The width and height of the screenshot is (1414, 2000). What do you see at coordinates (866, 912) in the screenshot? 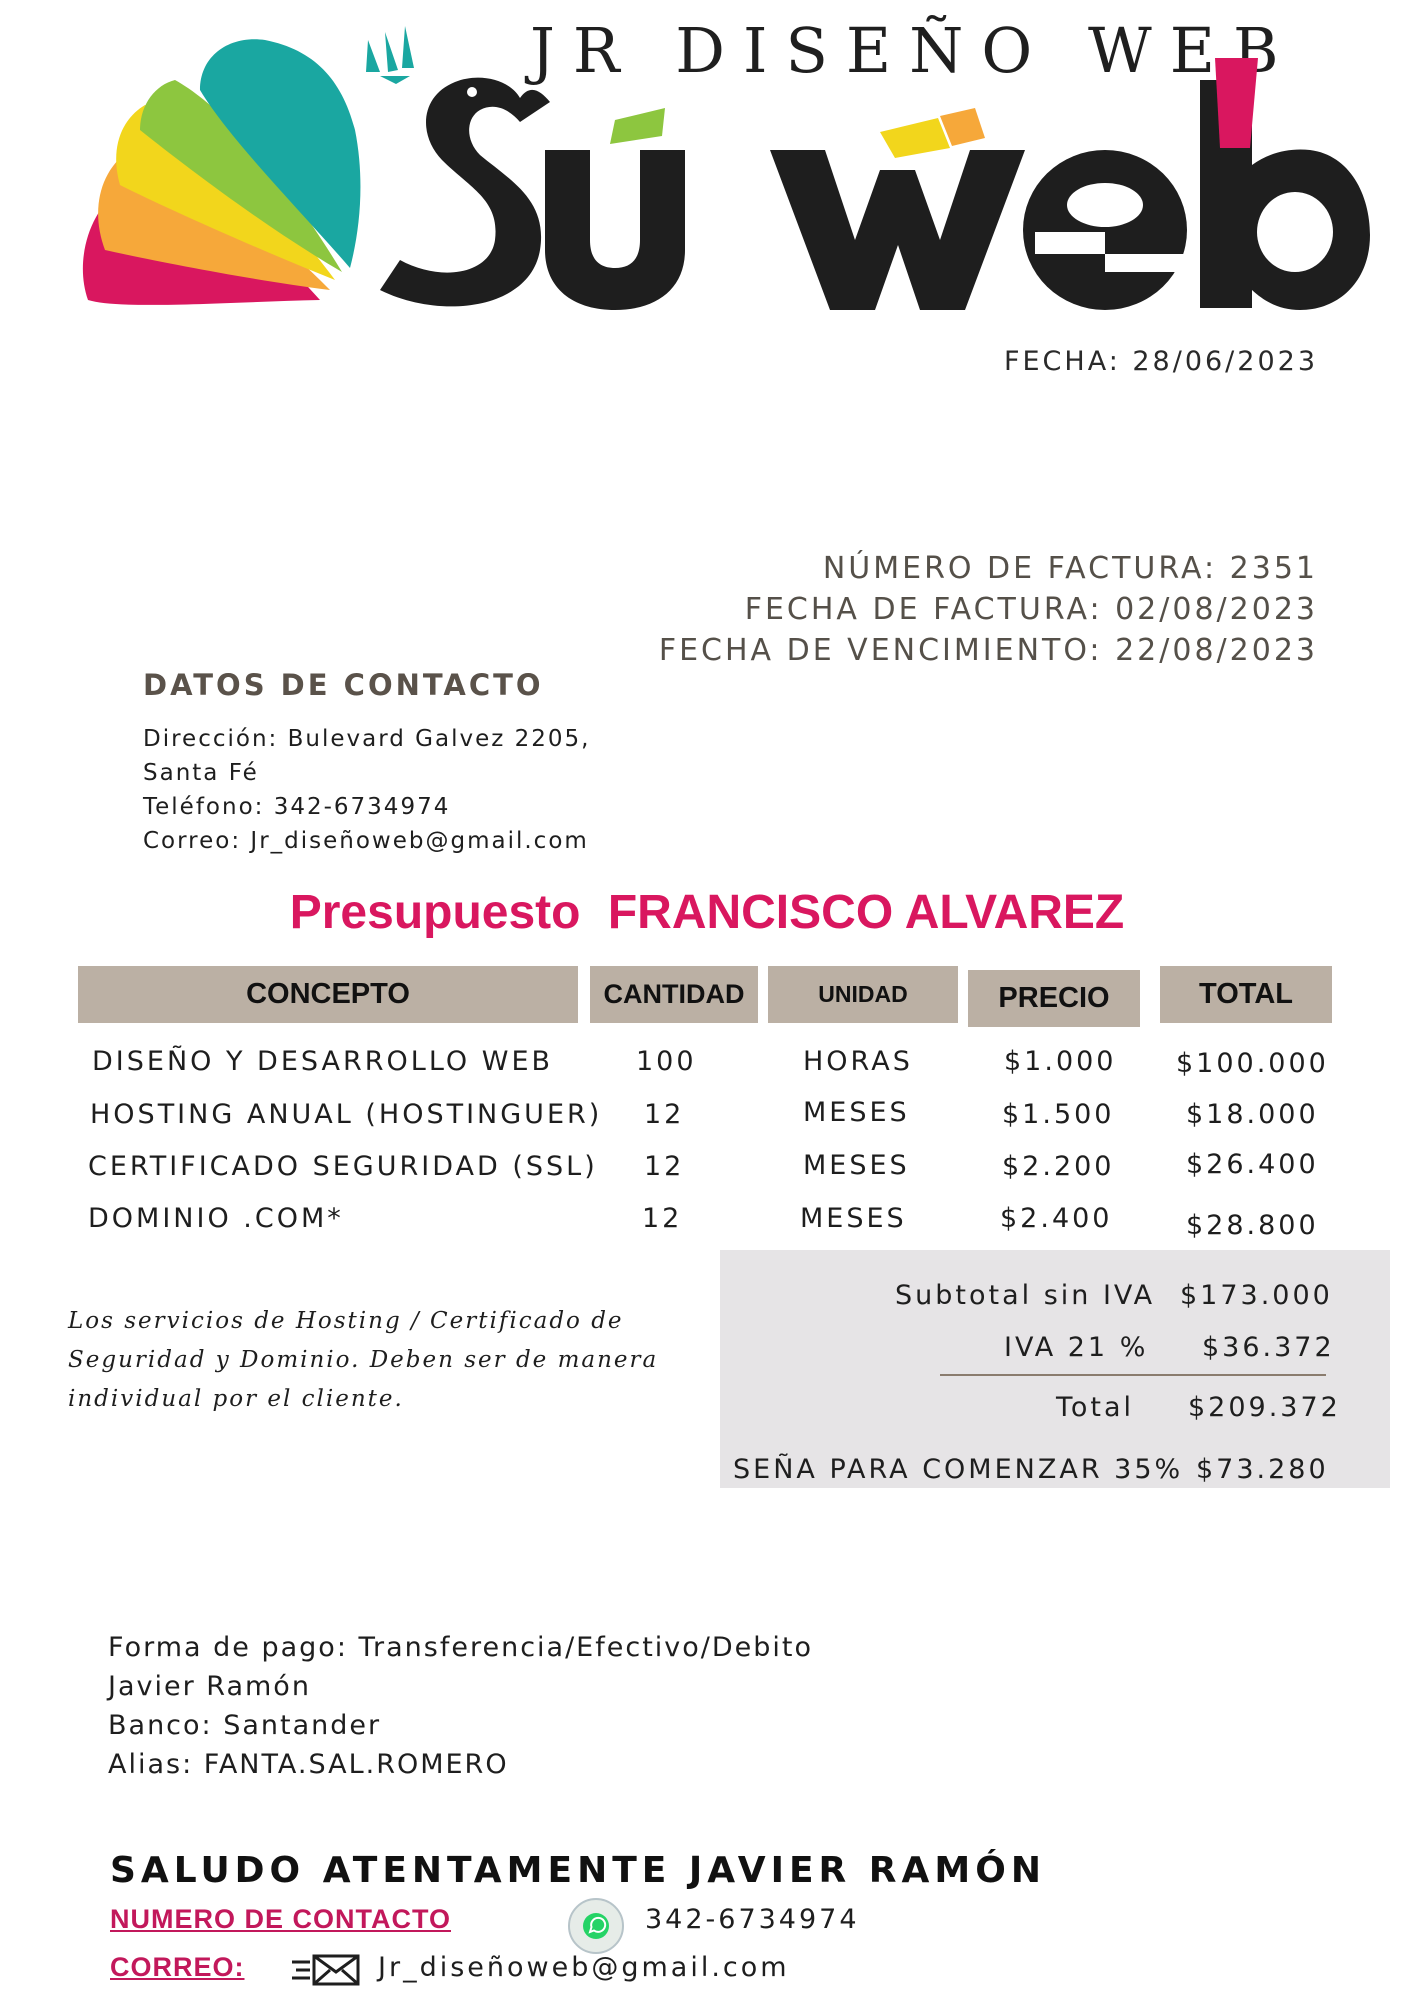
I see `quote-client: FRANCISCO ALVAREZ` at bounding box center [866, 912].